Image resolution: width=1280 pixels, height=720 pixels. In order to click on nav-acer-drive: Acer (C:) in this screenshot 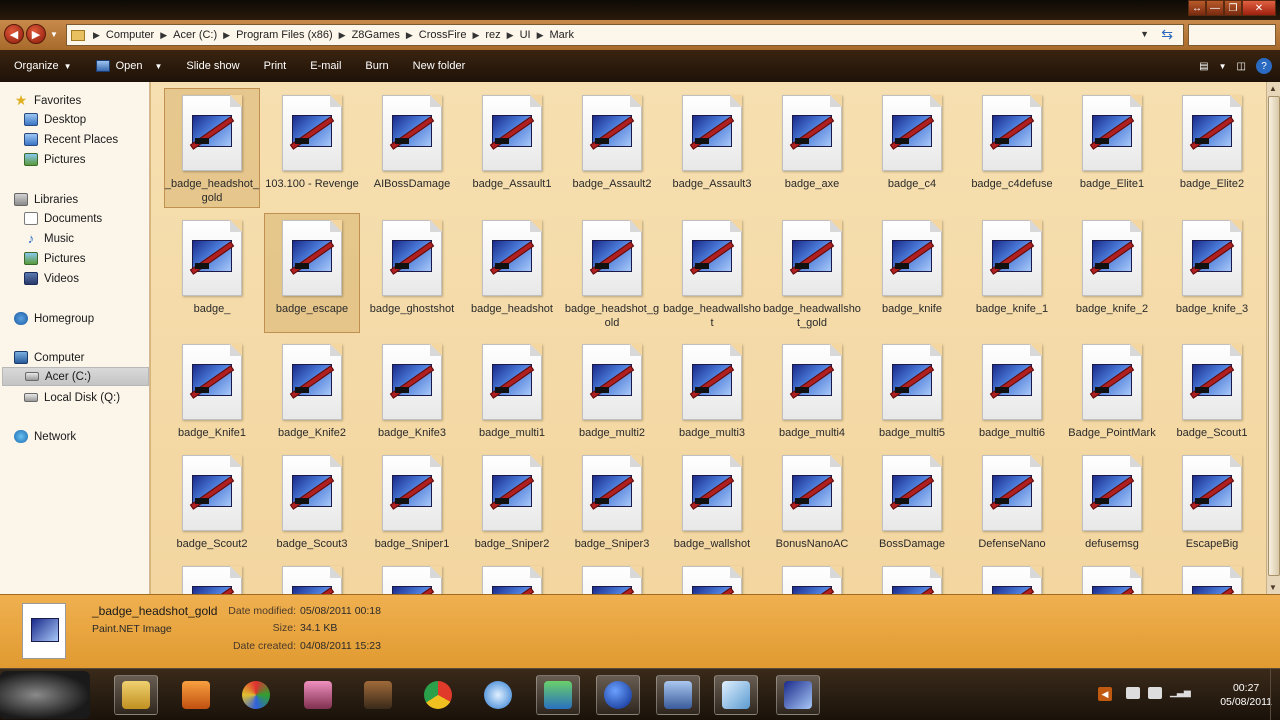, I will do `click(75, 376)`.